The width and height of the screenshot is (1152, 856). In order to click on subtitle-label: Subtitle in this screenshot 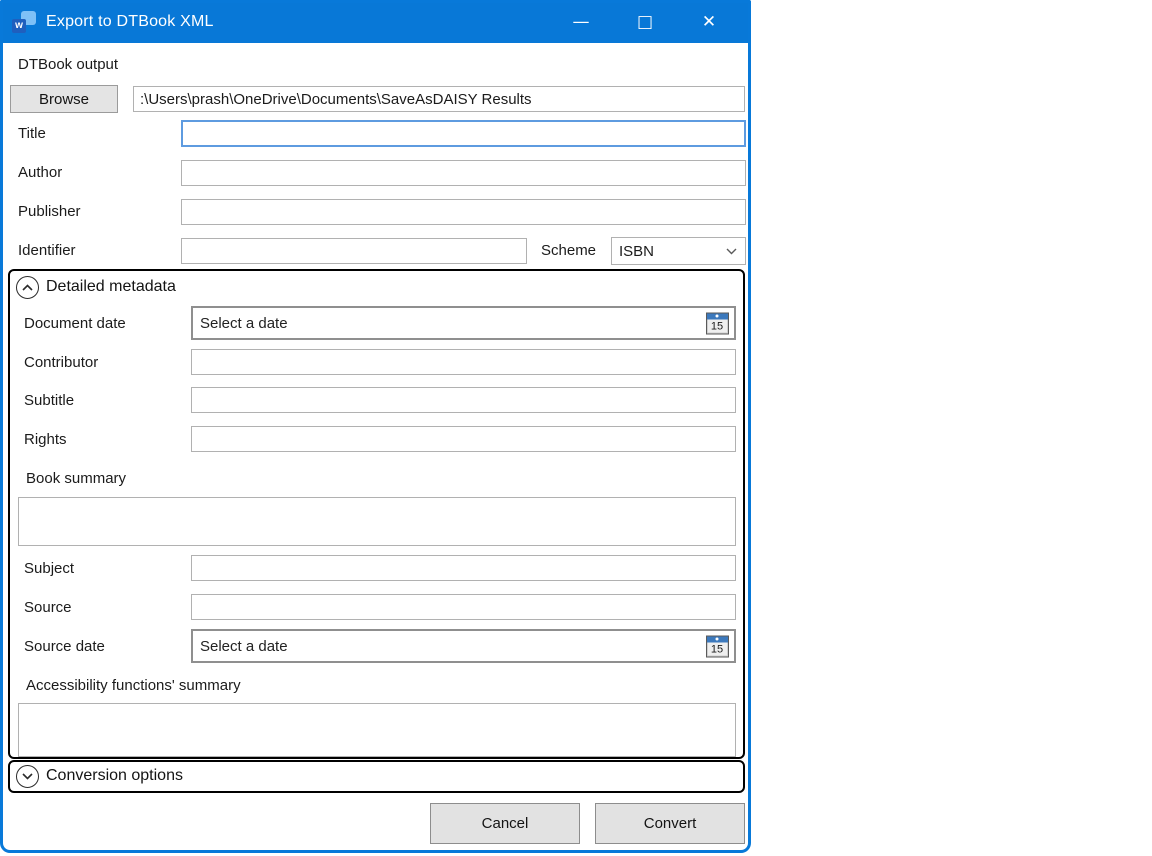, I will do `click(49, 400)`.